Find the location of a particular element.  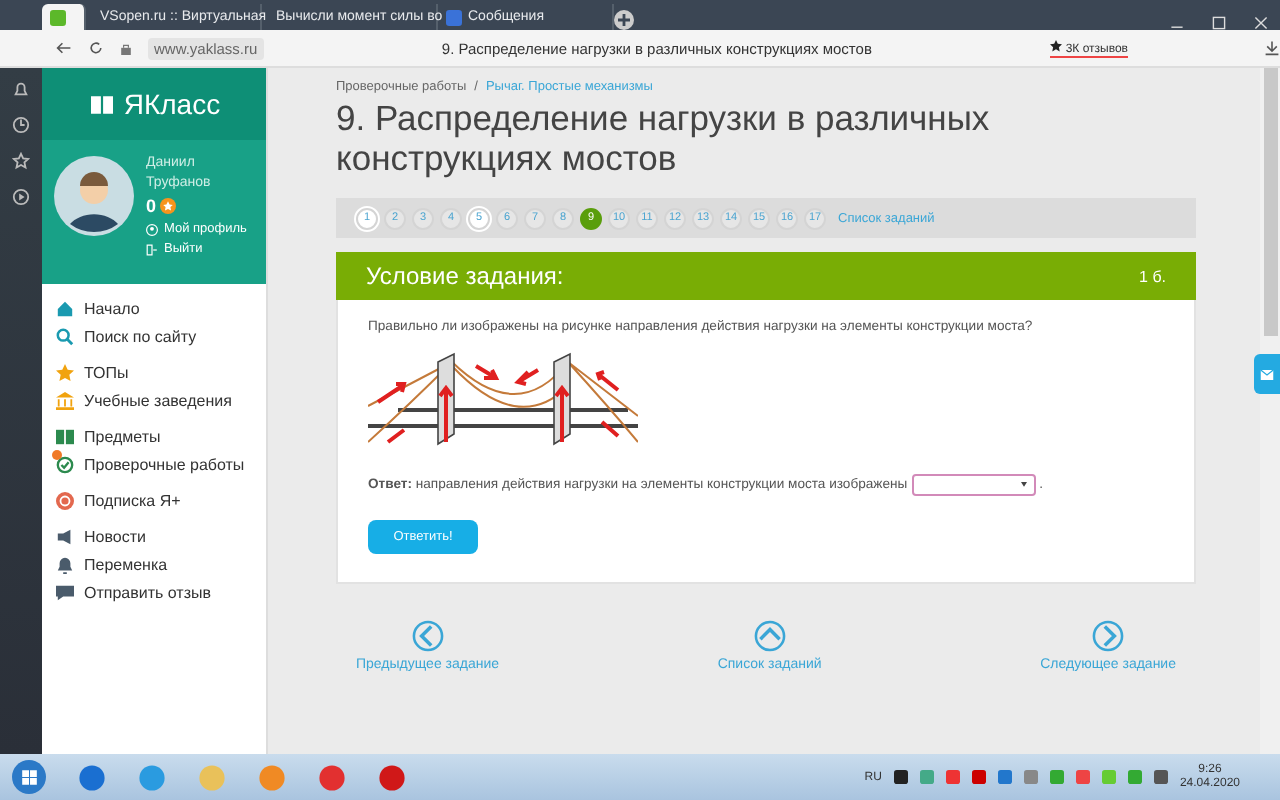

clock-icon is located at coordinates (21, 125).